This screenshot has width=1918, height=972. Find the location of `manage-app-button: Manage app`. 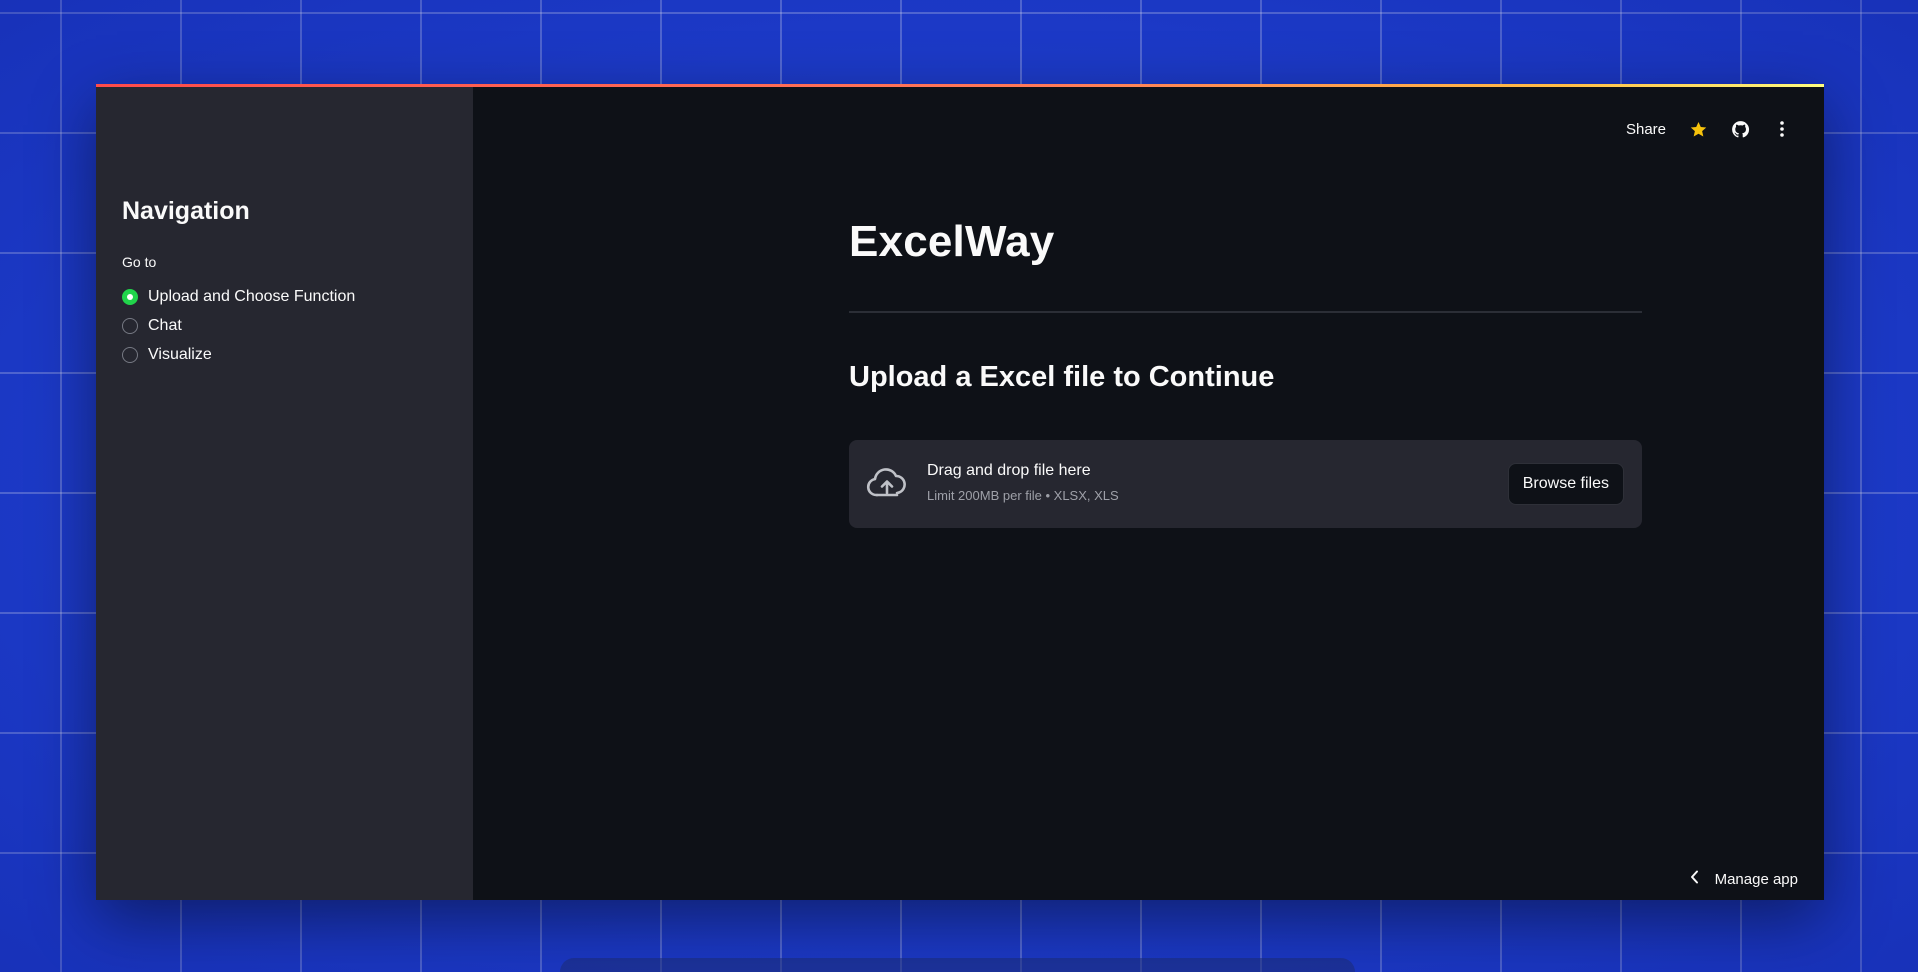

manage-app-button: Manage app is located at coordinates (1744, 879).